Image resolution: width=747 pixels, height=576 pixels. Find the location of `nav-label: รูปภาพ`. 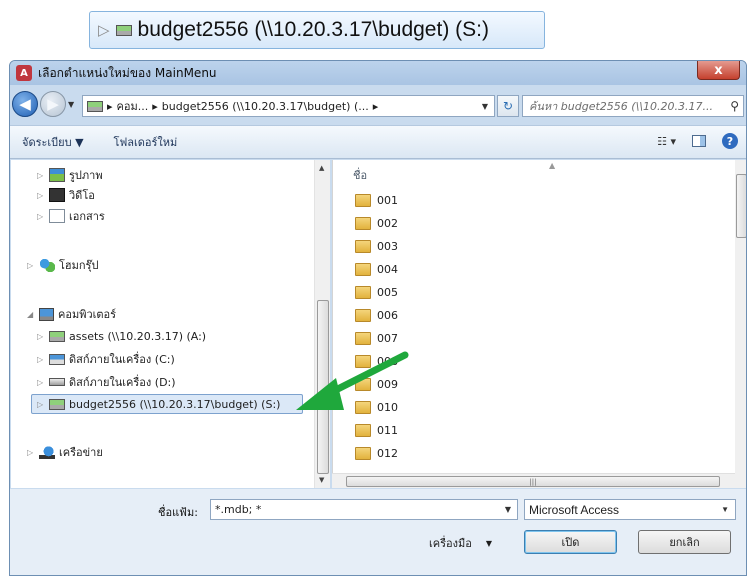

nav-label: รูปภาพ is located at coordinates (86, 175).